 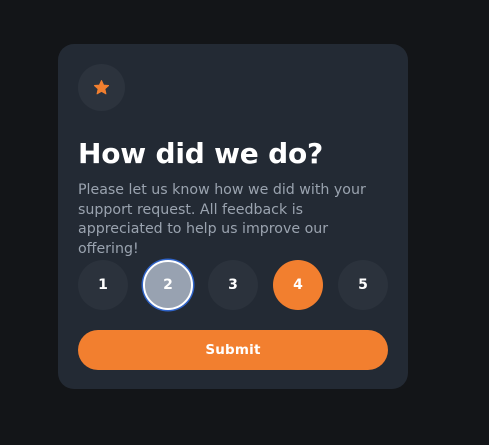 What do you see at coordinates (233, 350) in the screenshot?
I see `submit-button: Submit` at bounding box center [233, 350].